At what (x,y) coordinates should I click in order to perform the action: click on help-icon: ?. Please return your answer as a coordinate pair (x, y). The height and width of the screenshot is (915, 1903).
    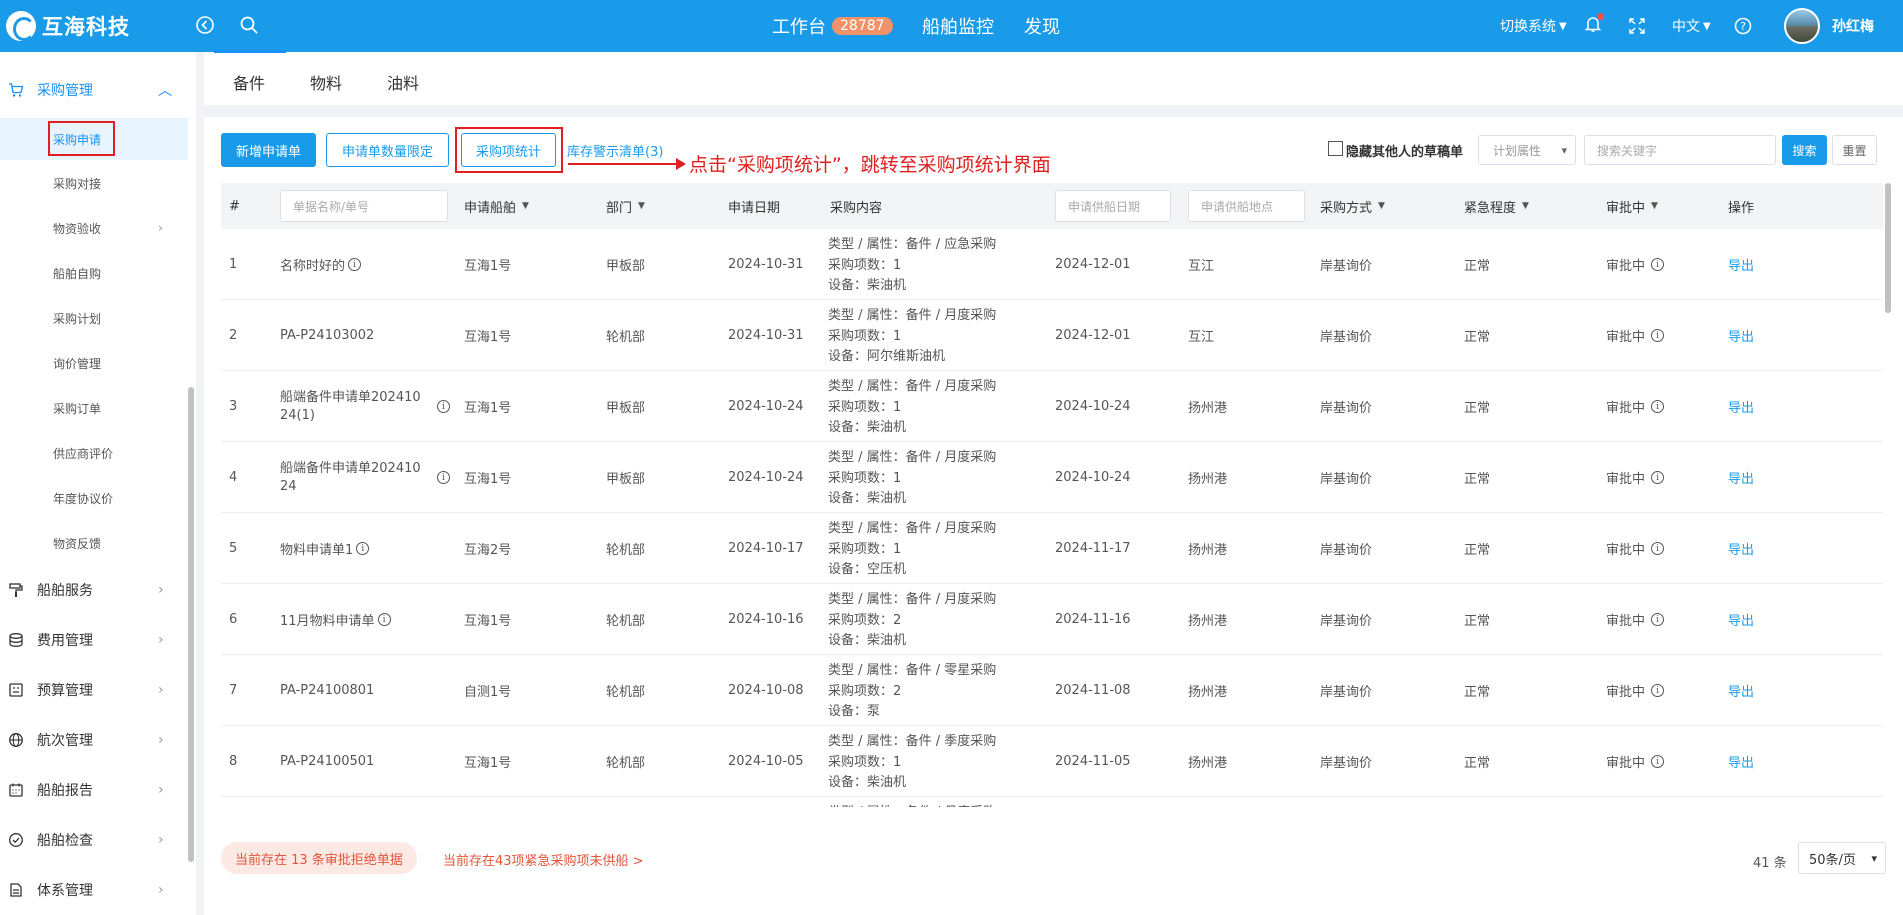
    Looking at the image, I should click on (1743, 26).